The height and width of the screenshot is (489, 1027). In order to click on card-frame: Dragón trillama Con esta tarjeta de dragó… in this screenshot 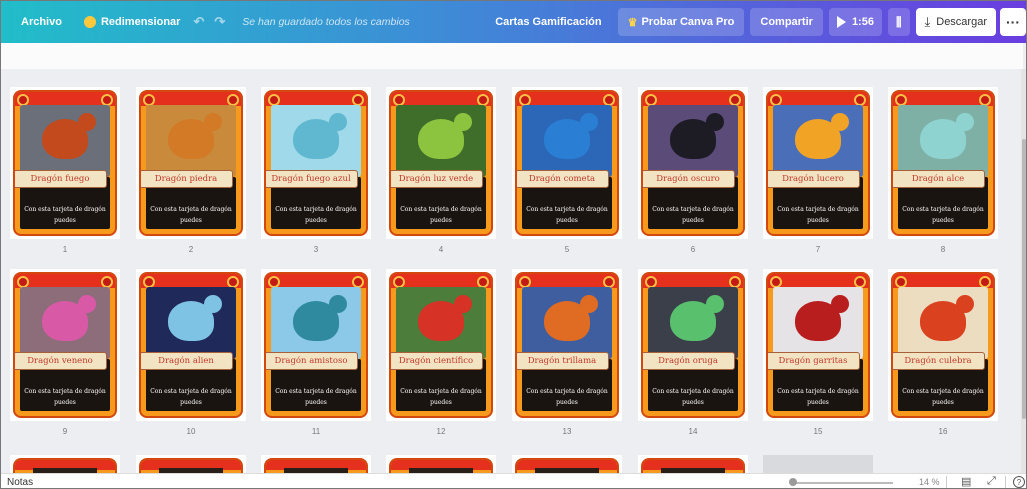, I will do `click(567, 345)`.